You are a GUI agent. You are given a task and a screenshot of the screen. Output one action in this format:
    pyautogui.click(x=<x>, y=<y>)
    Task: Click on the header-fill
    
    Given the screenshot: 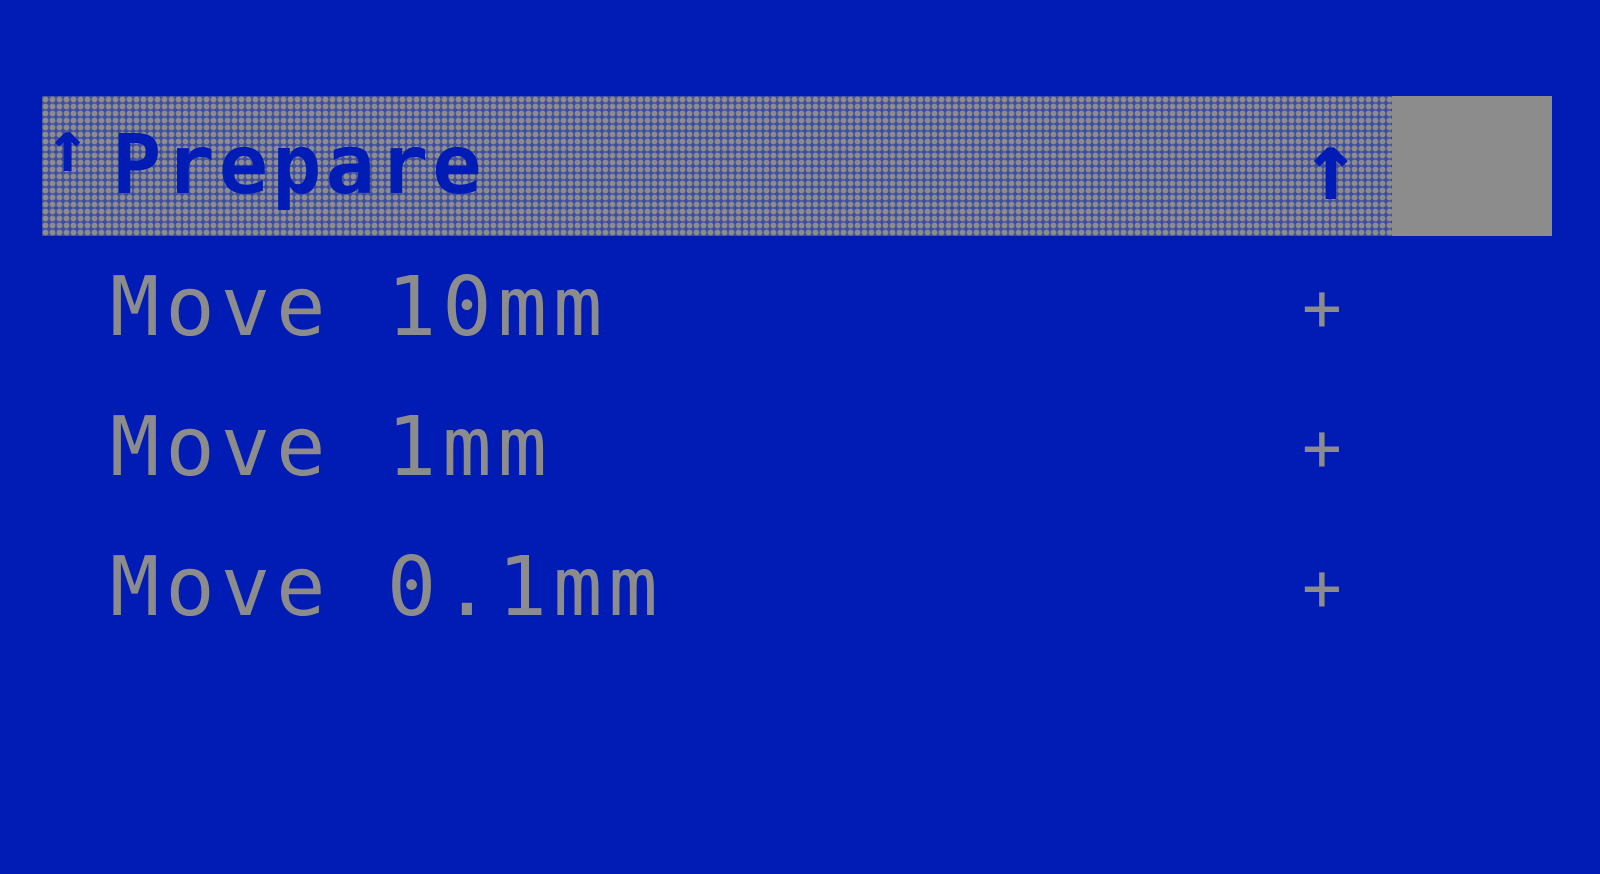 What is the action you would take?
    pyautogui.click(x=1472, y=166)
    